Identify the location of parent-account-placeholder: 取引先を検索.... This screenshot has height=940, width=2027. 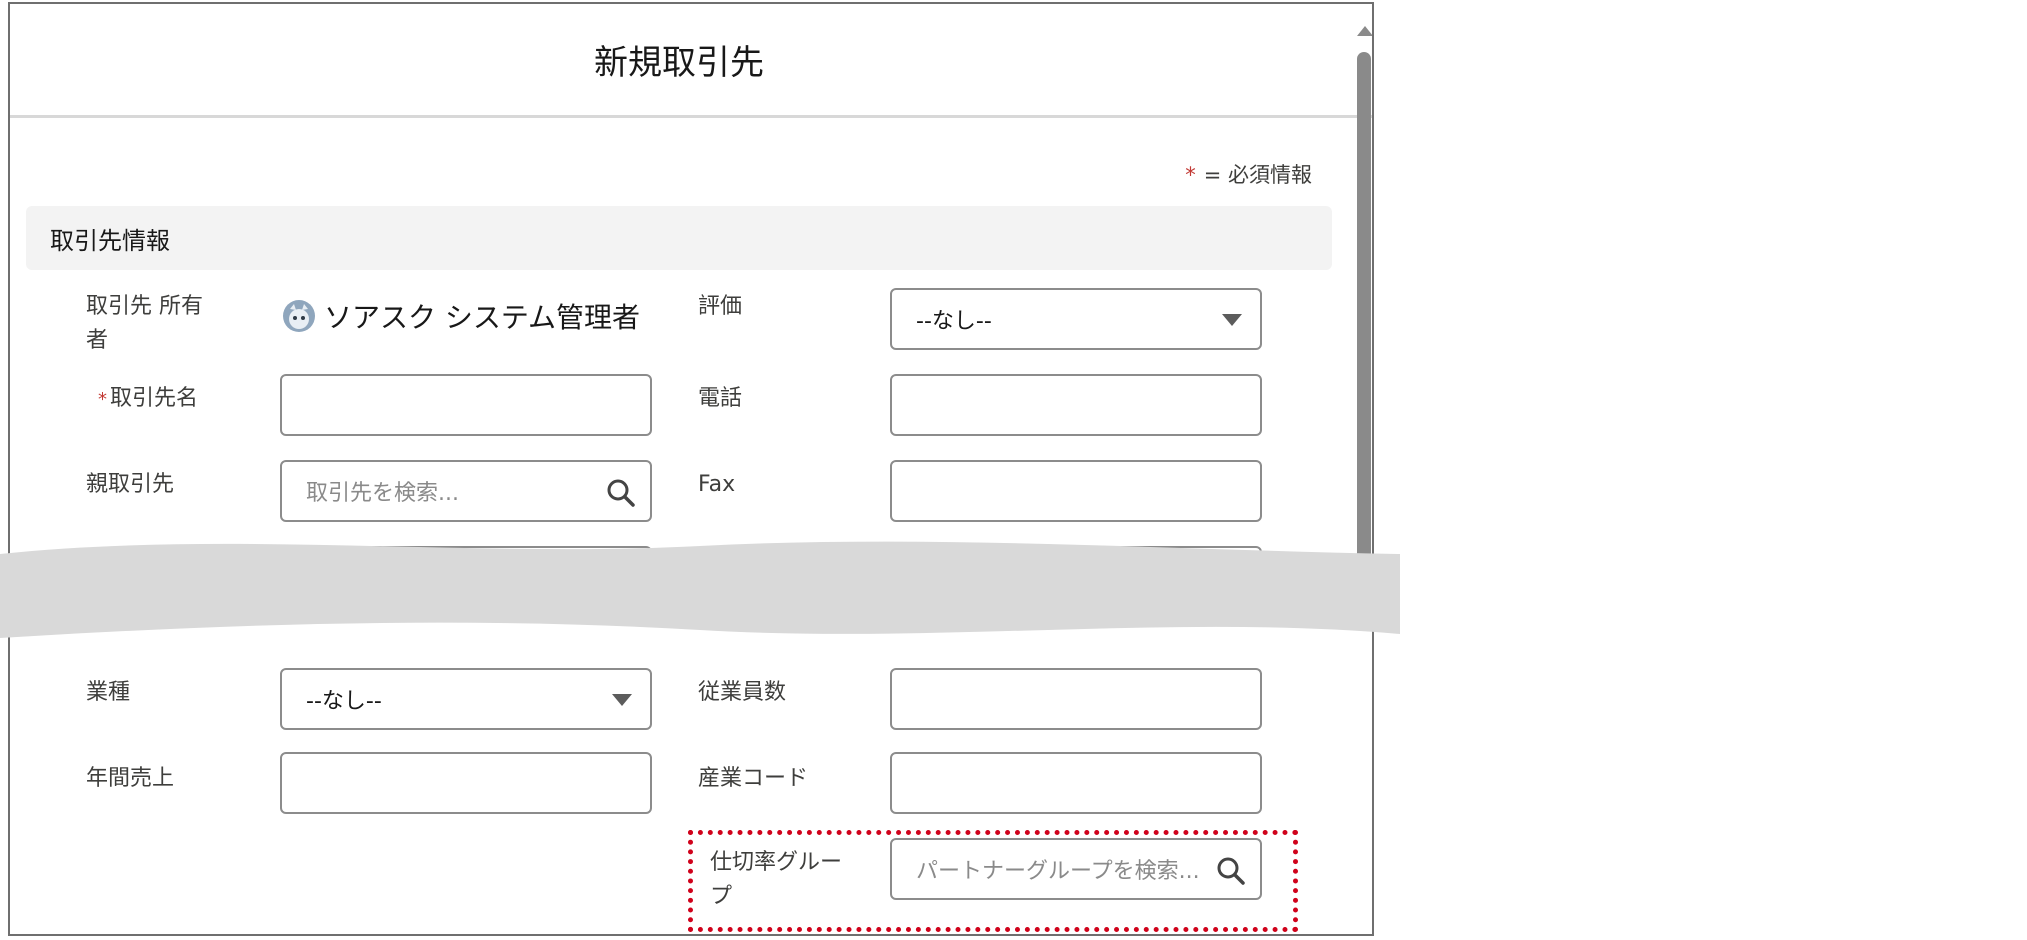
(382, 493).